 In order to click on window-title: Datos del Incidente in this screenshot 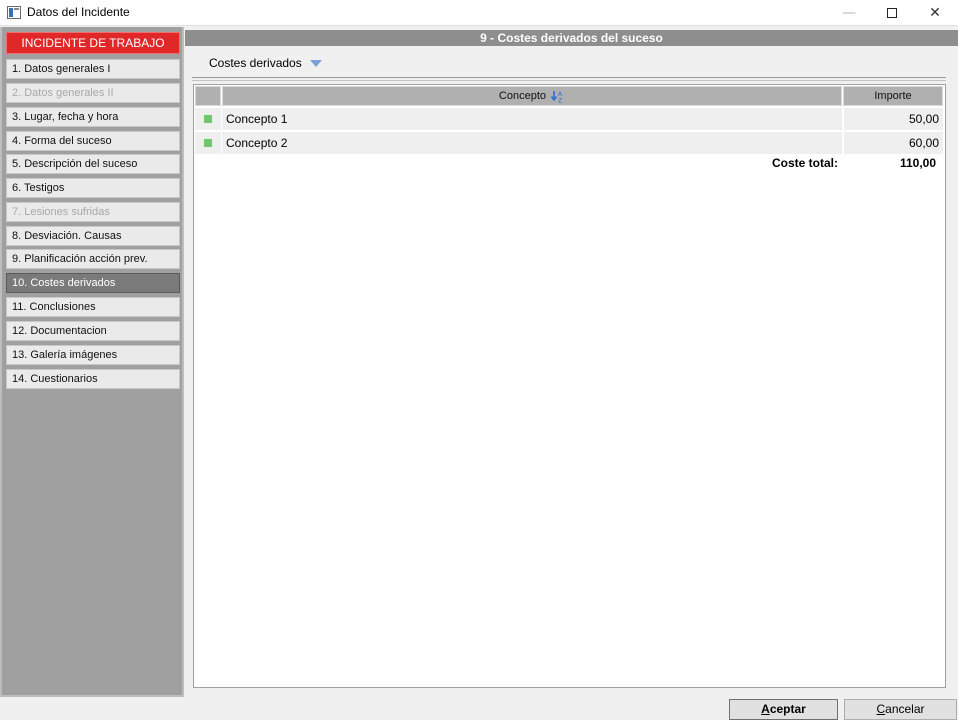, I will do `click(78, 12)`.